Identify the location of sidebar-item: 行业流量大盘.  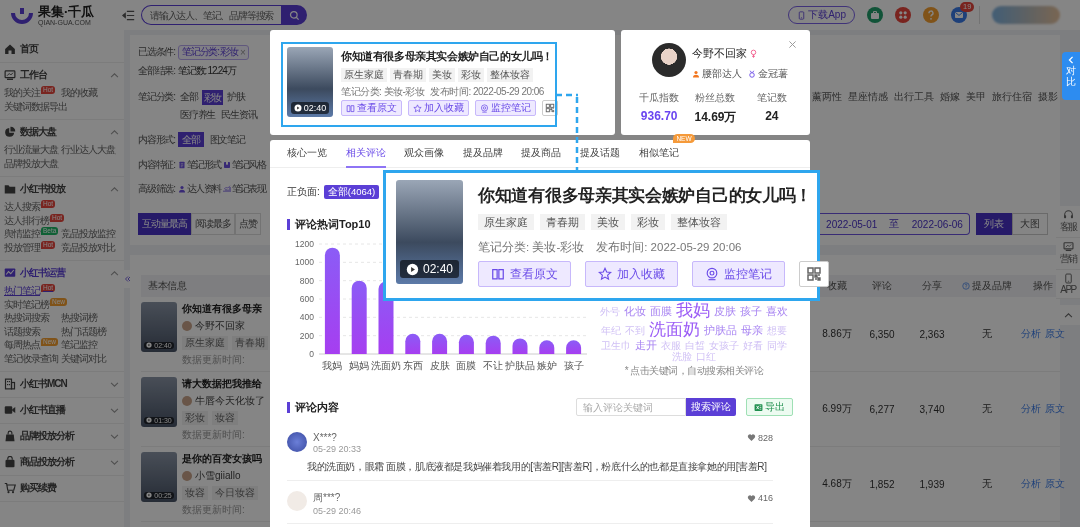
(32, 150).